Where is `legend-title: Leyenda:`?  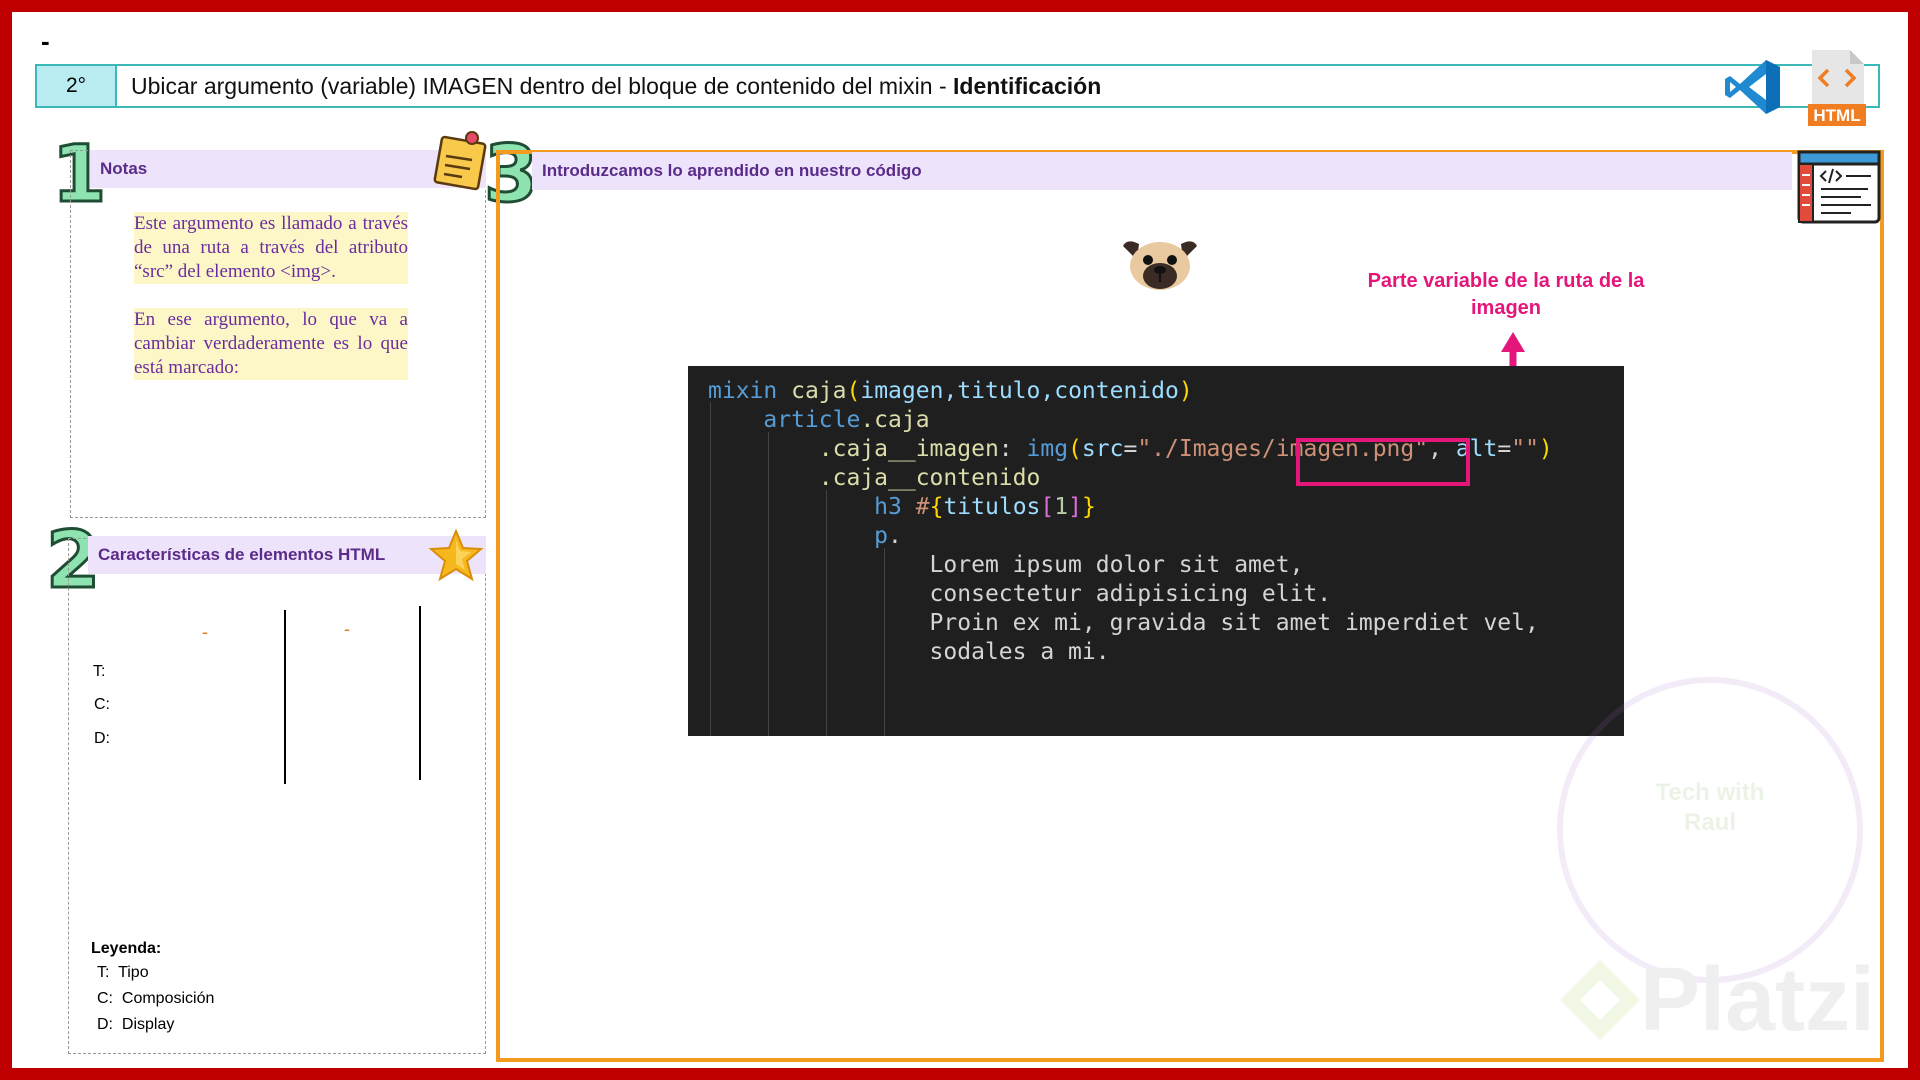
legend-title: Leyenda: is located at coordinates (126, 948).